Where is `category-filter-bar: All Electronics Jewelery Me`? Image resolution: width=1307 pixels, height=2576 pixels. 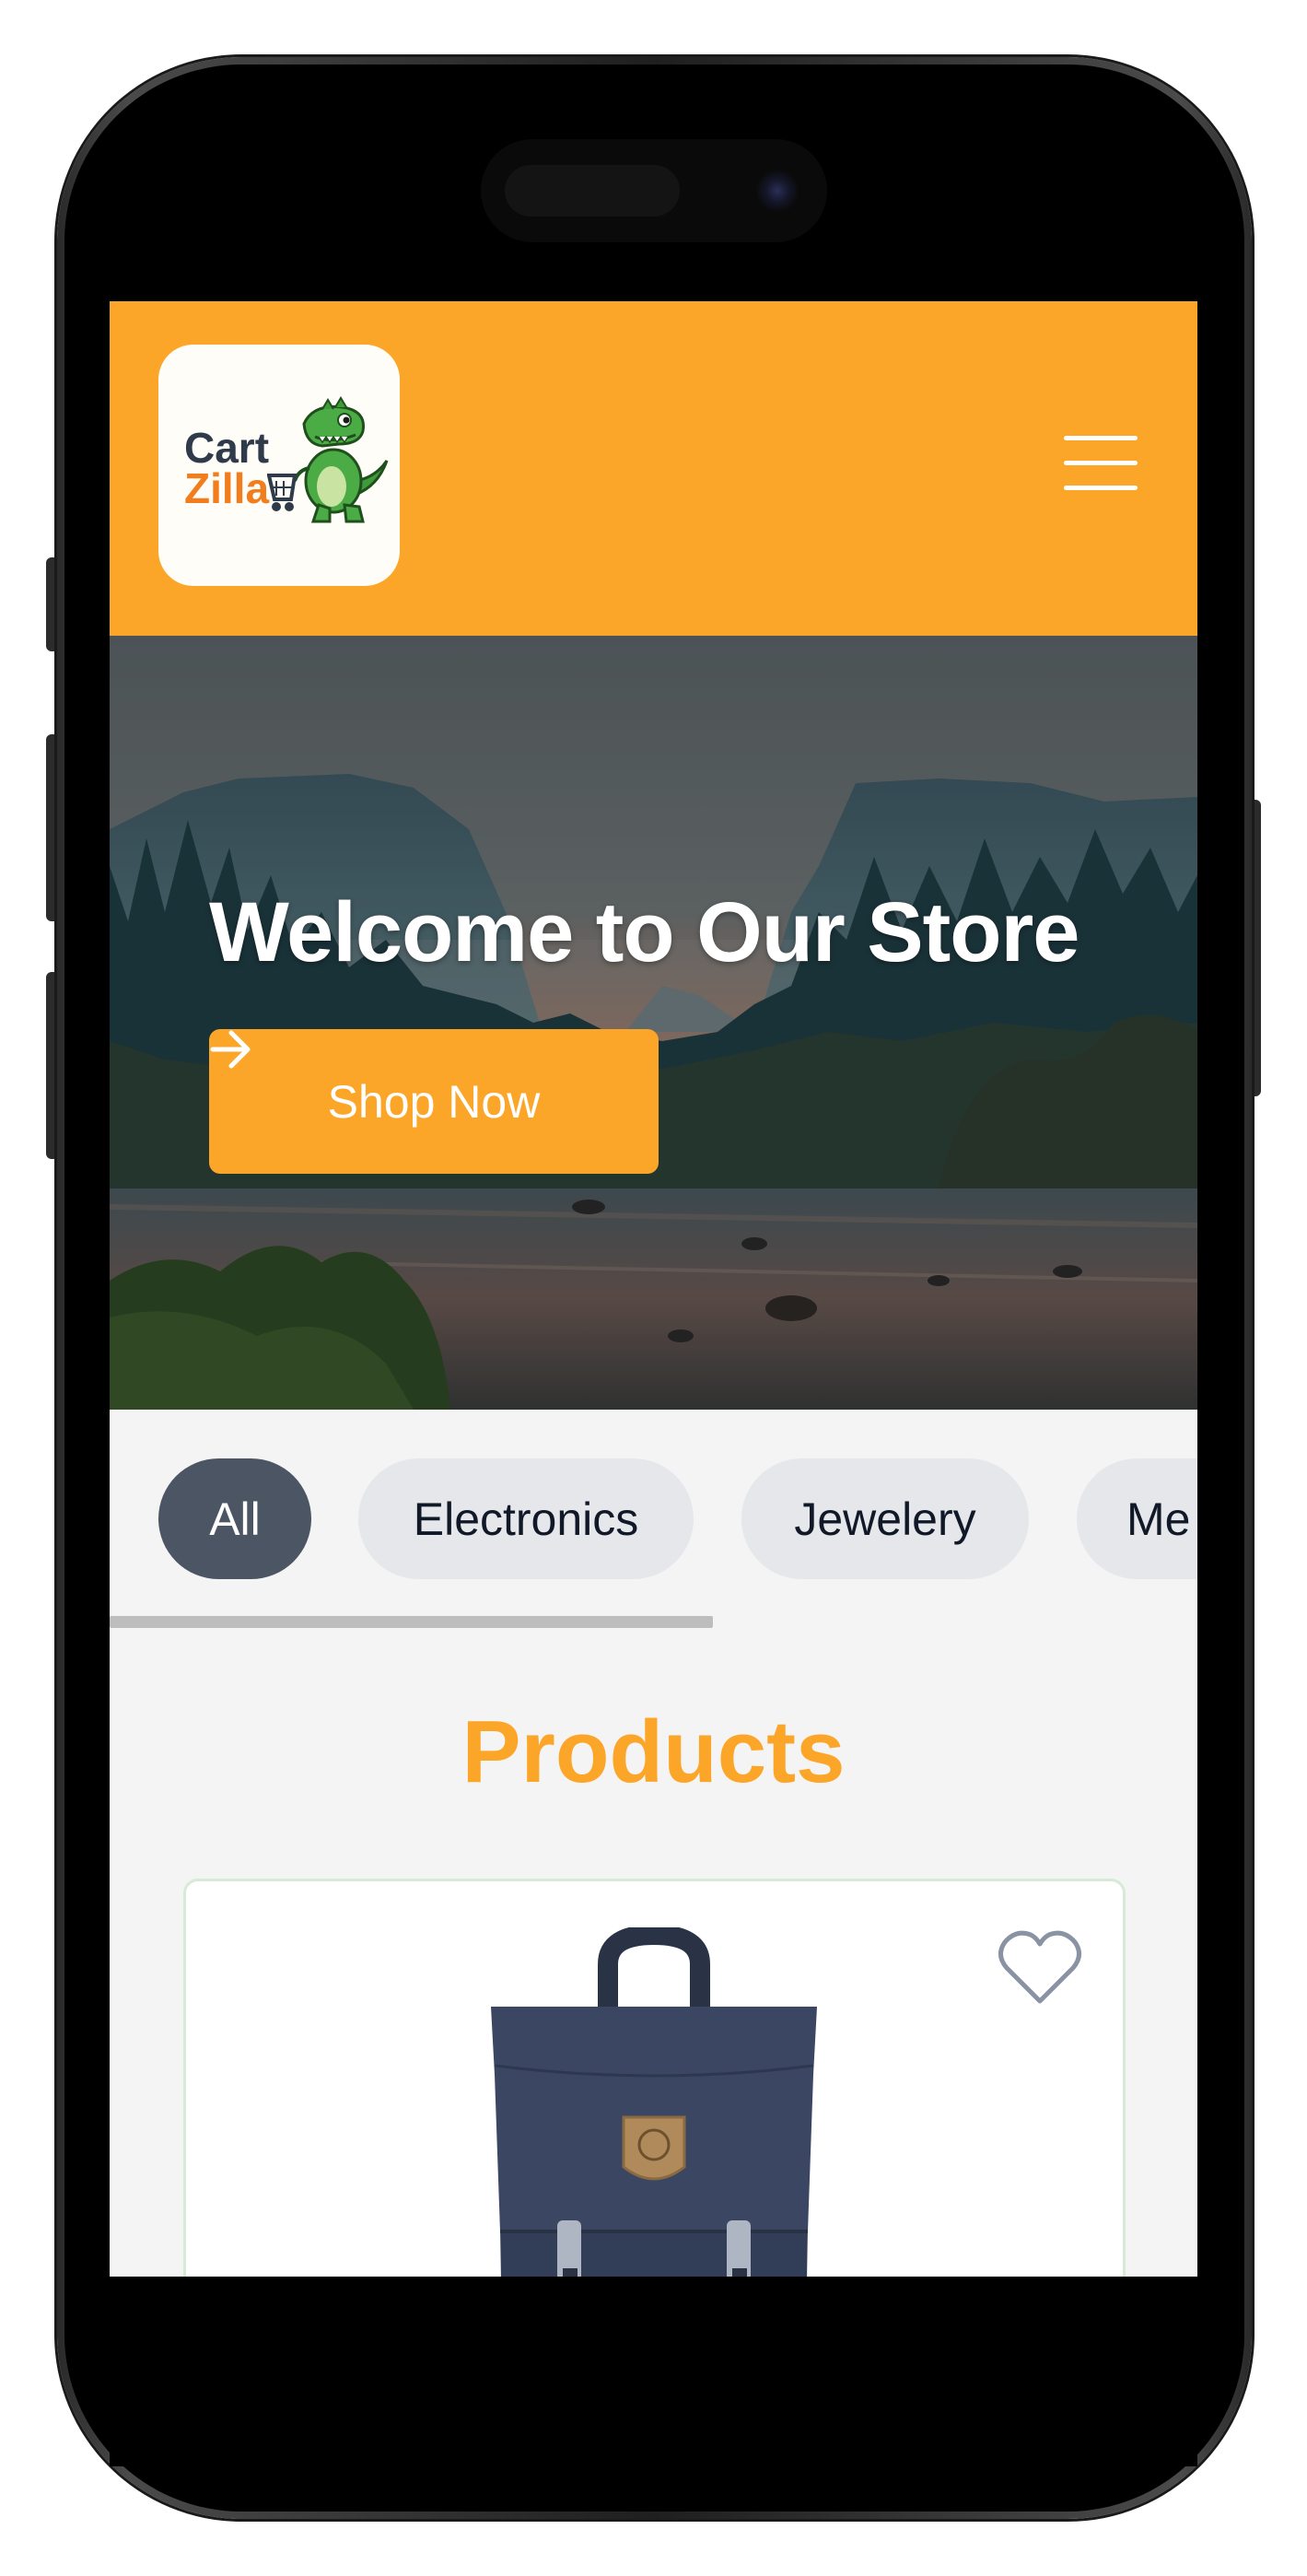 category-filter-bar: All Electronics Jewelery Me is located at coordinates (653, 1520).